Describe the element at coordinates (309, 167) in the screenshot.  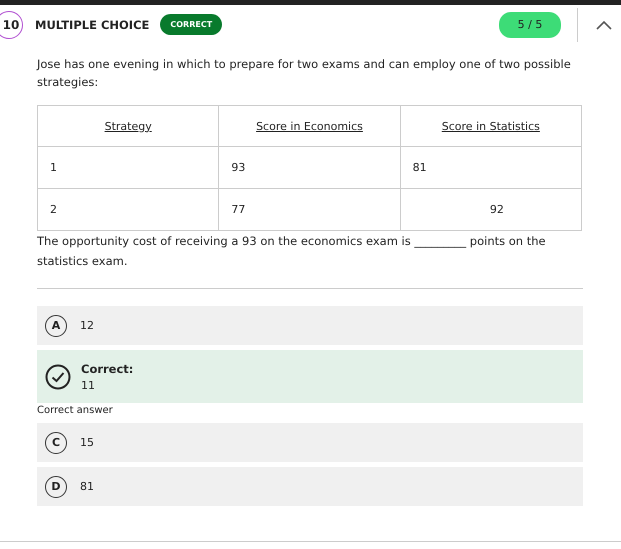
I see `table-cell: 93` at that location.